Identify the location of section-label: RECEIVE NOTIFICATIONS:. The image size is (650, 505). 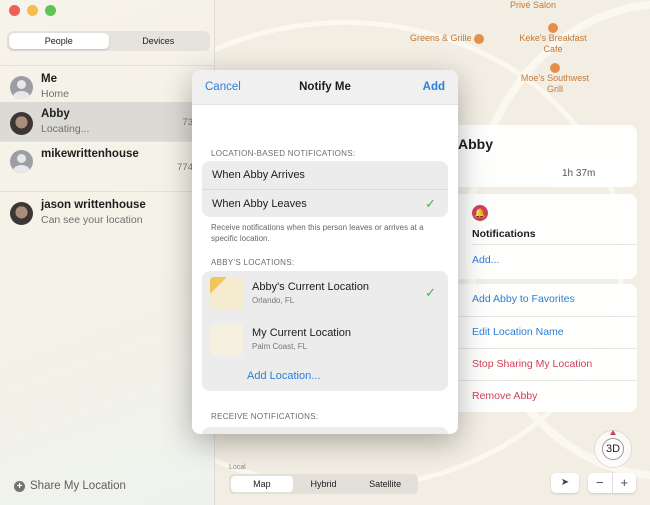
(265, 416).